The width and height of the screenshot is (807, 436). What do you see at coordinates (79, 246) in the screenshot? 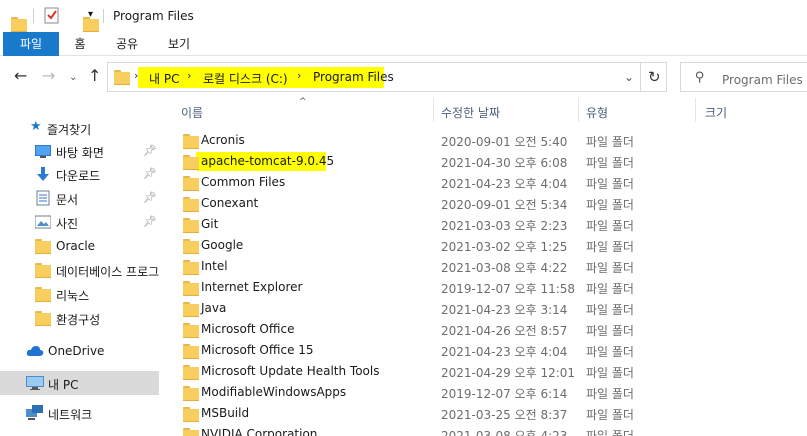
I see `sidebar-item-oracle: Oracle` at bounding box center [79, 246].